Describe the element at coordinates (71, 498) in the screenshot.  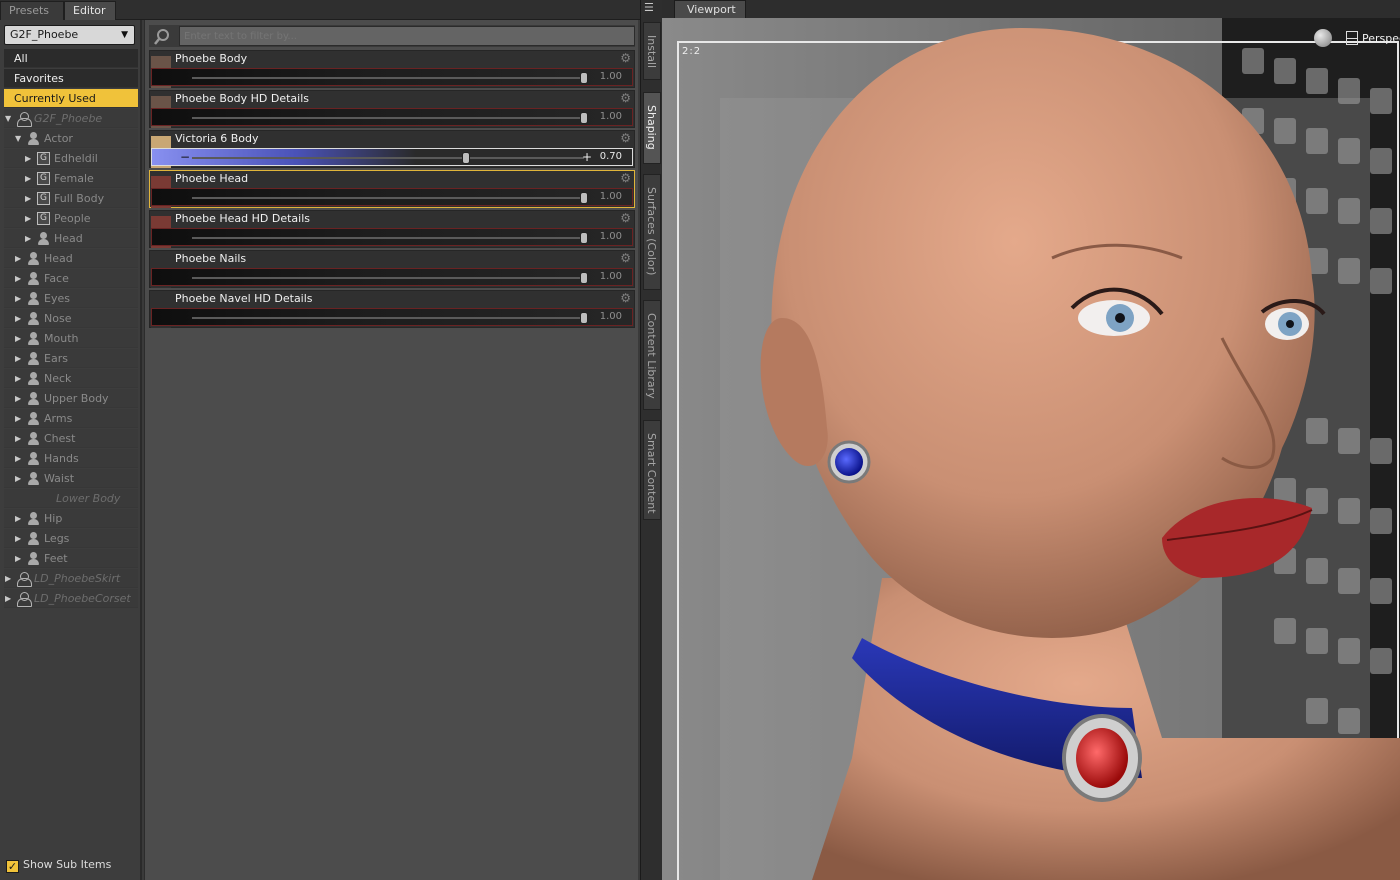
I see `tree-item: Lower Body` at that location.